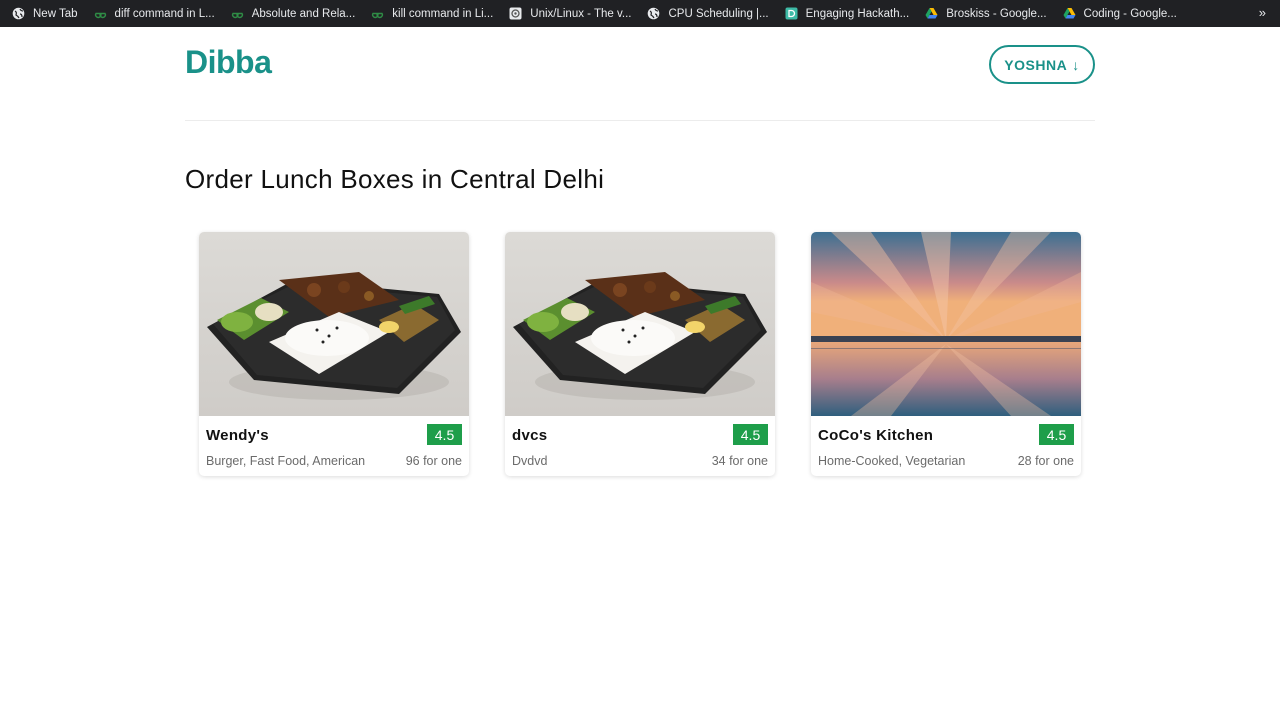 This screenshot has width=1280, height=728. What do you see at coordinates (640, 446) in the screenshot?
I see `card-body: dvcs 4.5 Dvdvd 34 for one` at bounding box center [640, 446].